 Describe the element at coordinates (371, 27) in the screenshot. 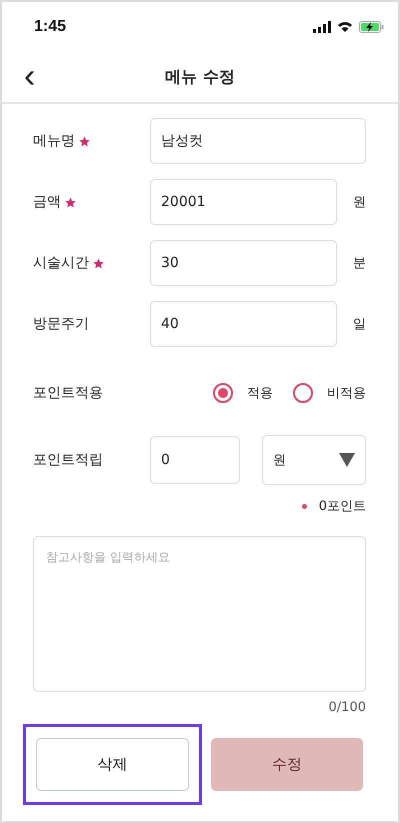

I see `battery-charging-icon` at that location.